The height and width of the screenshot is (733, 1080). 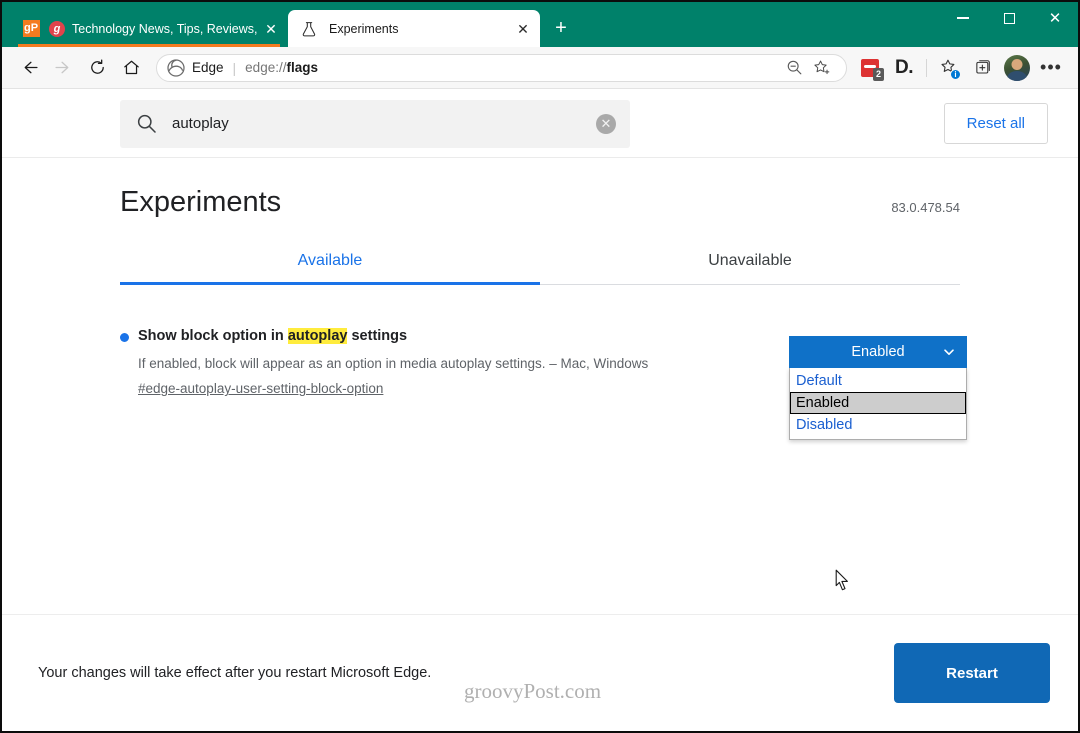 I want to click on d-extension-icon: D., so click(x=904, y=68).